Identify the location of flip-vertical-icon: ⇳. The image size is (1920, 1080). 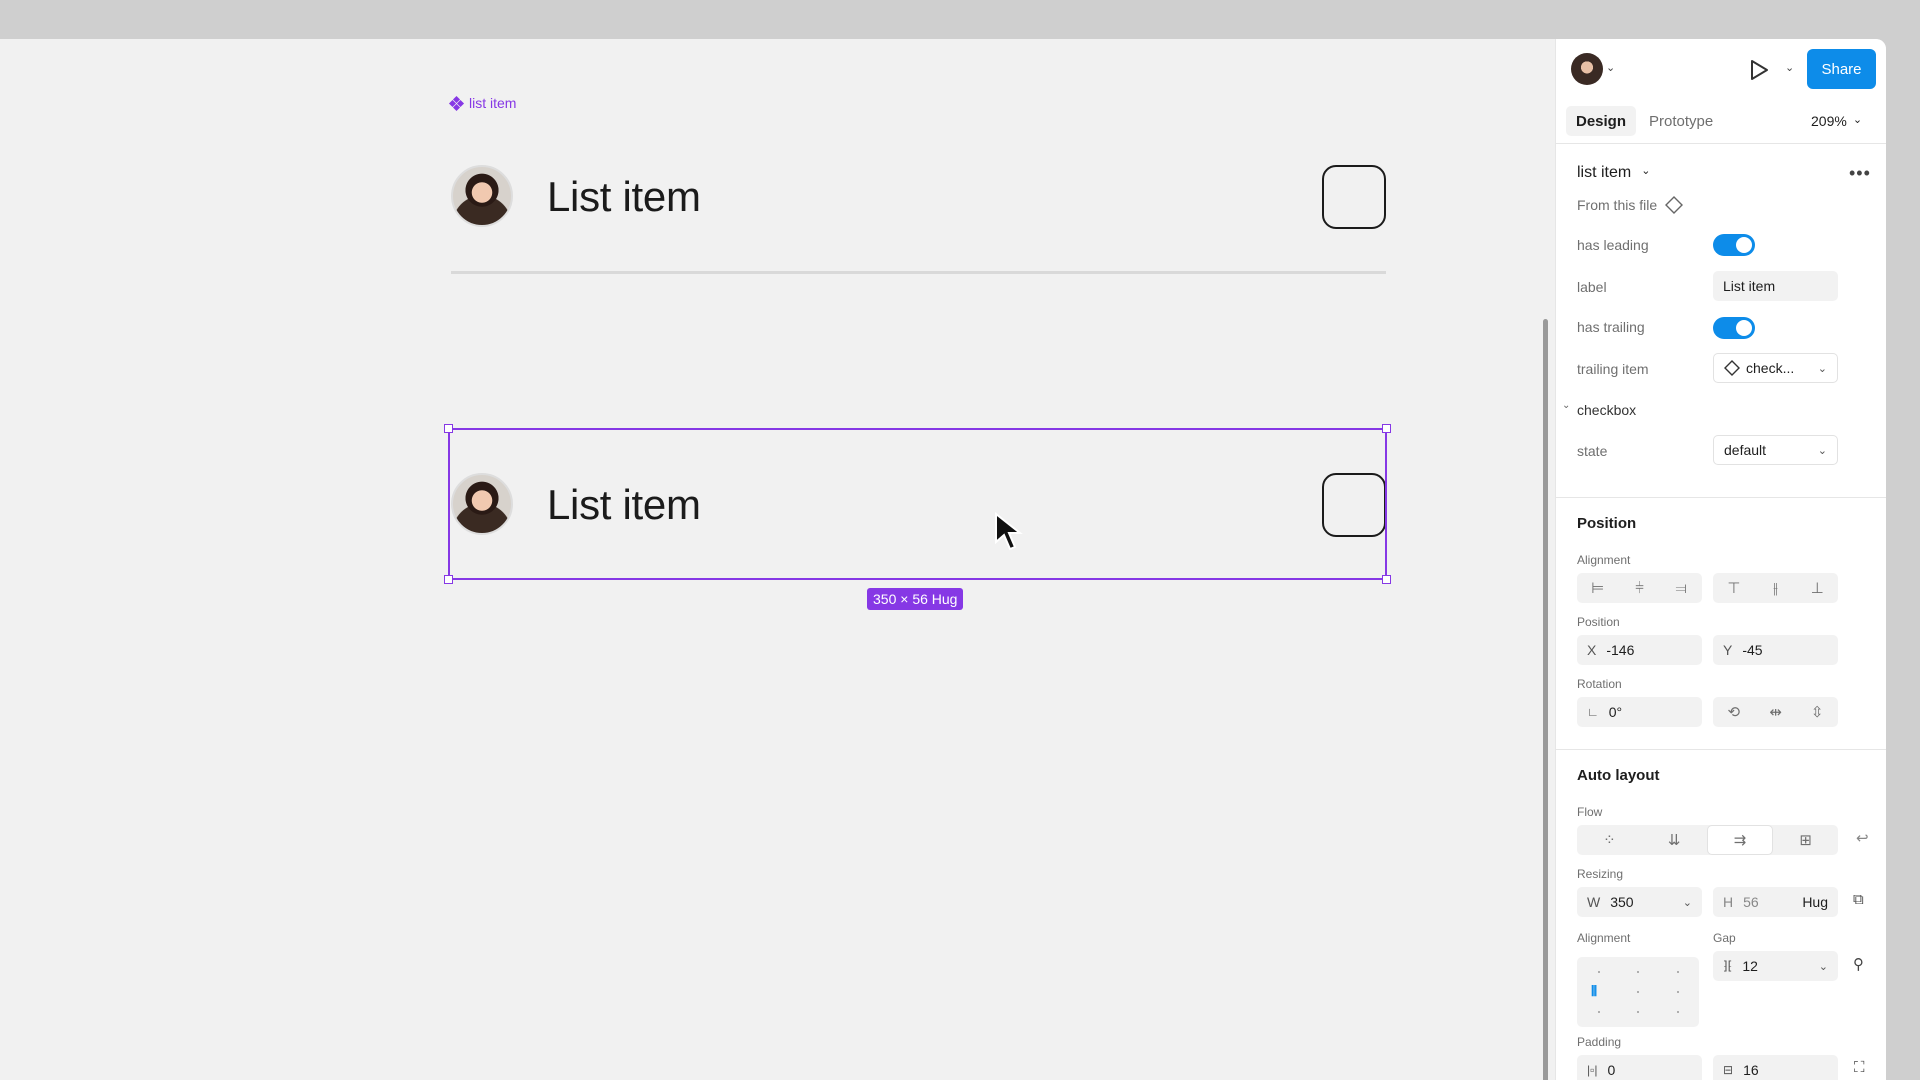
(1817, 712).